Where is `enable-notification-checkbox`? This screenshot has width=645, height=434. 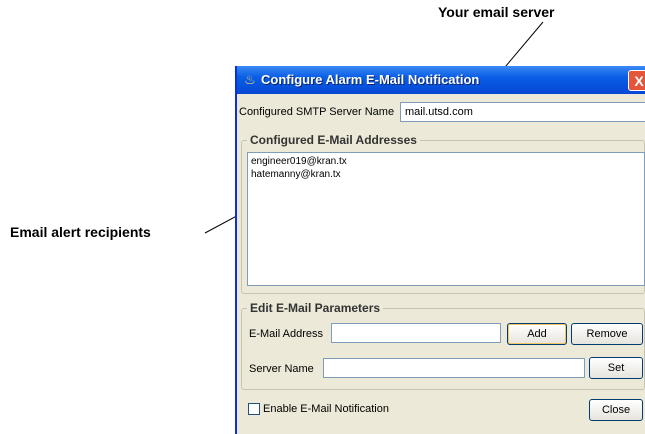 enable-notification-checkbox is located at coordinates (254, 409).